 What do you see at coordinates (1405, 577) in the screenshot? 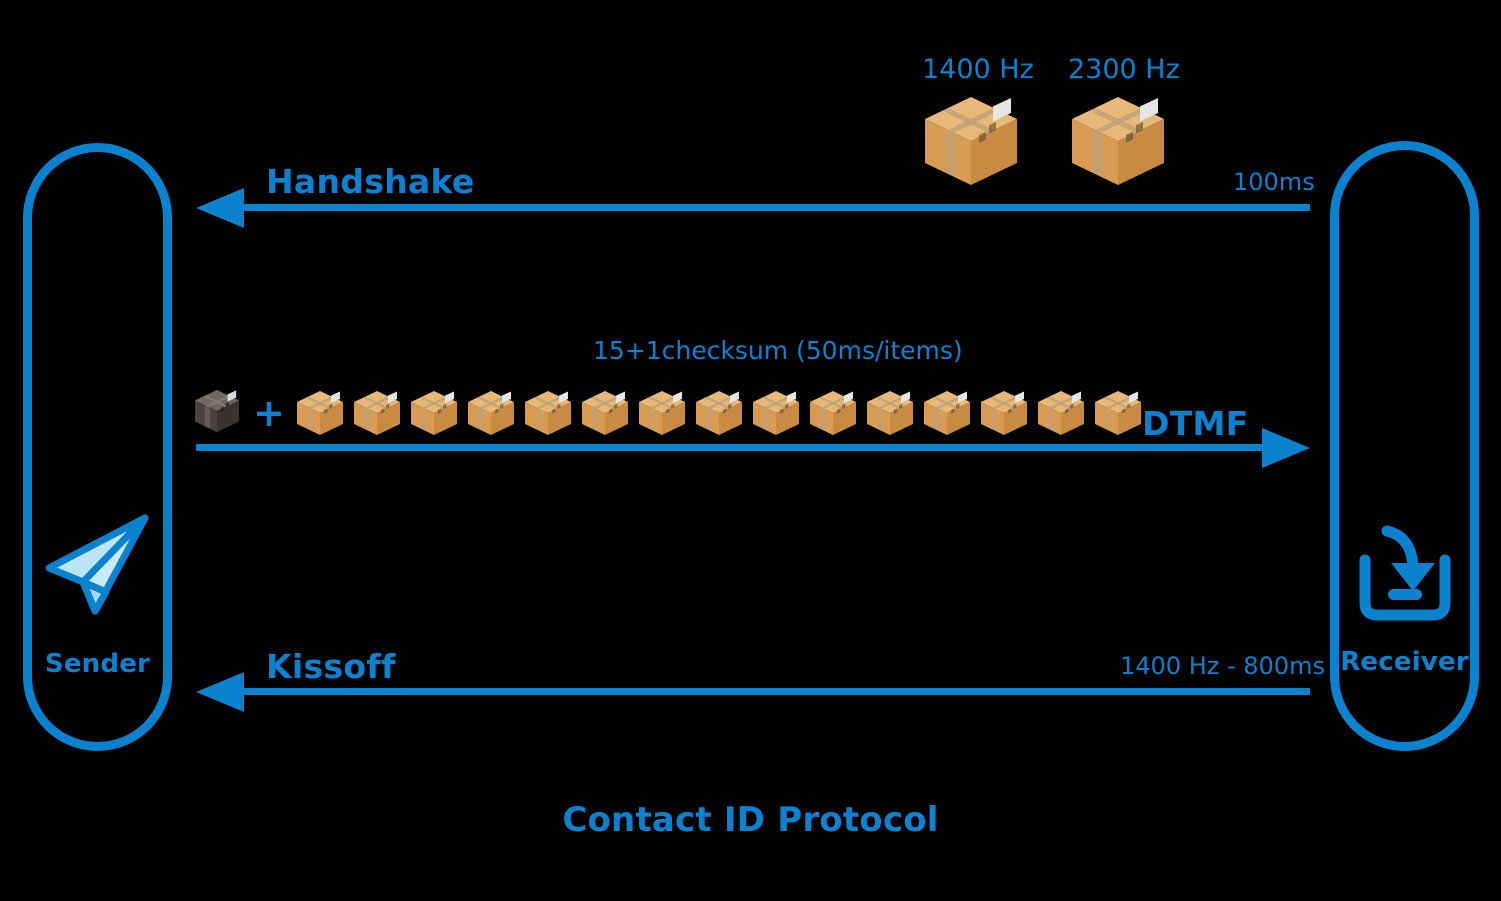
I see `inbox-download-icon` at bounding box center [1405, 577].